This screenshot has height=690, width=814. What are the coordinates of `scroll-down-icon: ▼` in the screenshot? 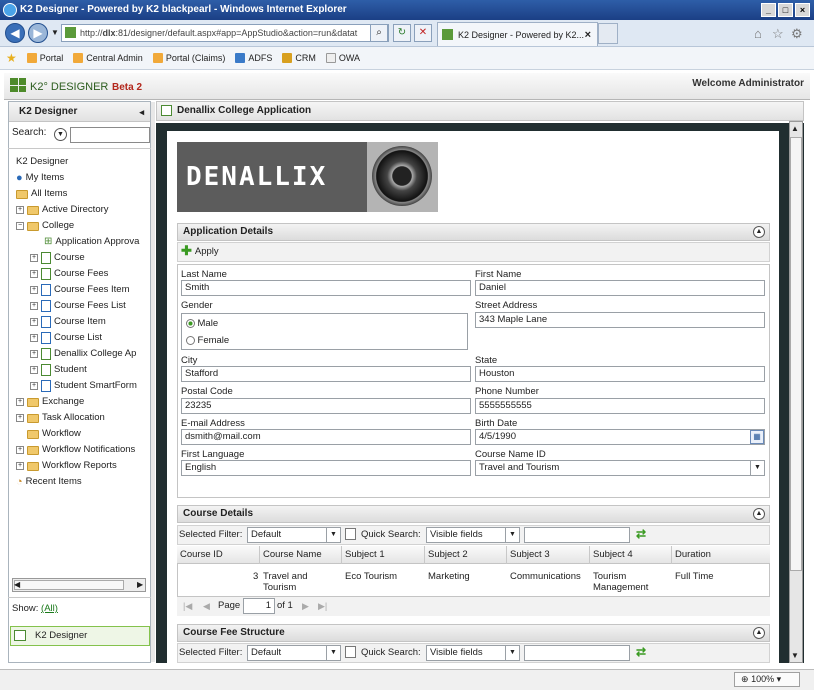 It's located at (795, 655).